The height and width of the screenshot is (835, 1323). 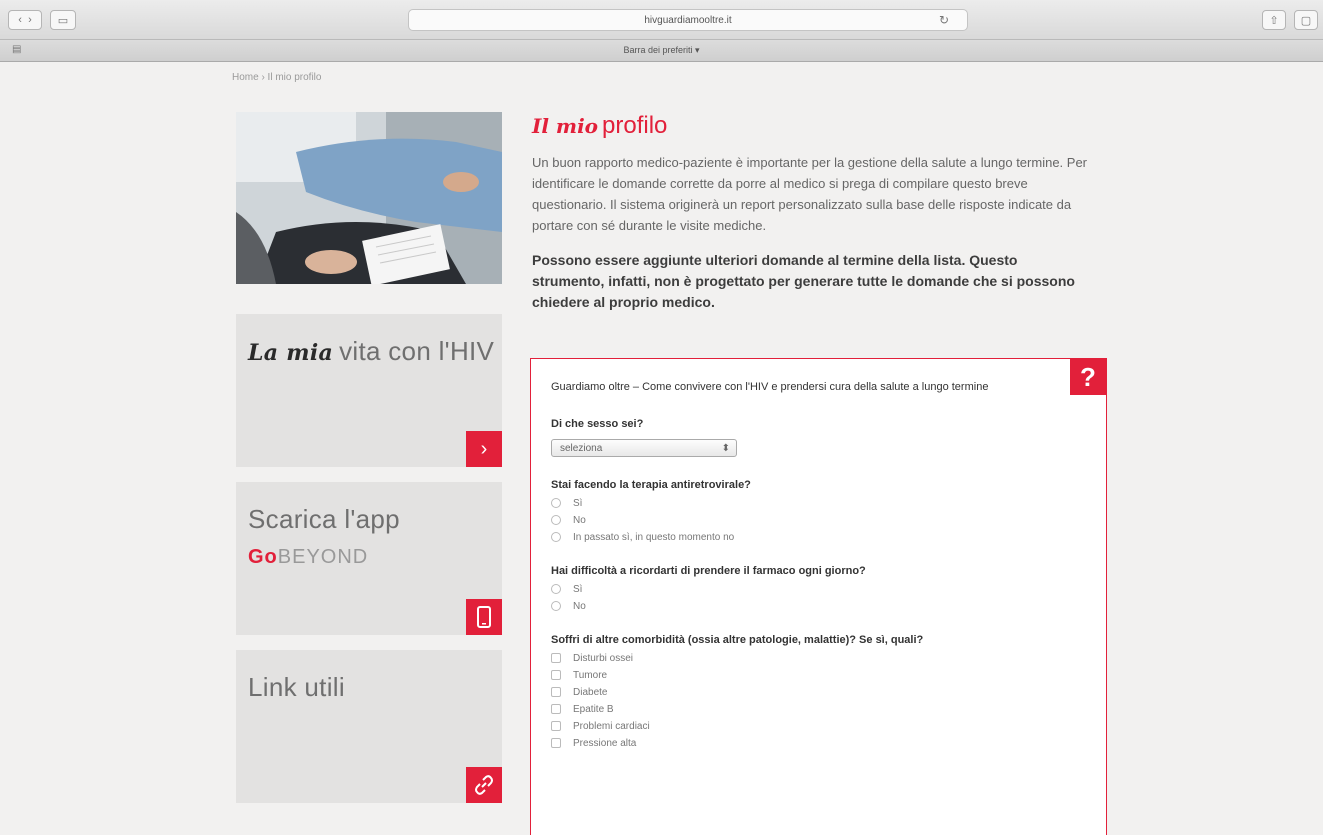 I want to click on share-icon: ⇧, so click(x=1274, y=20).